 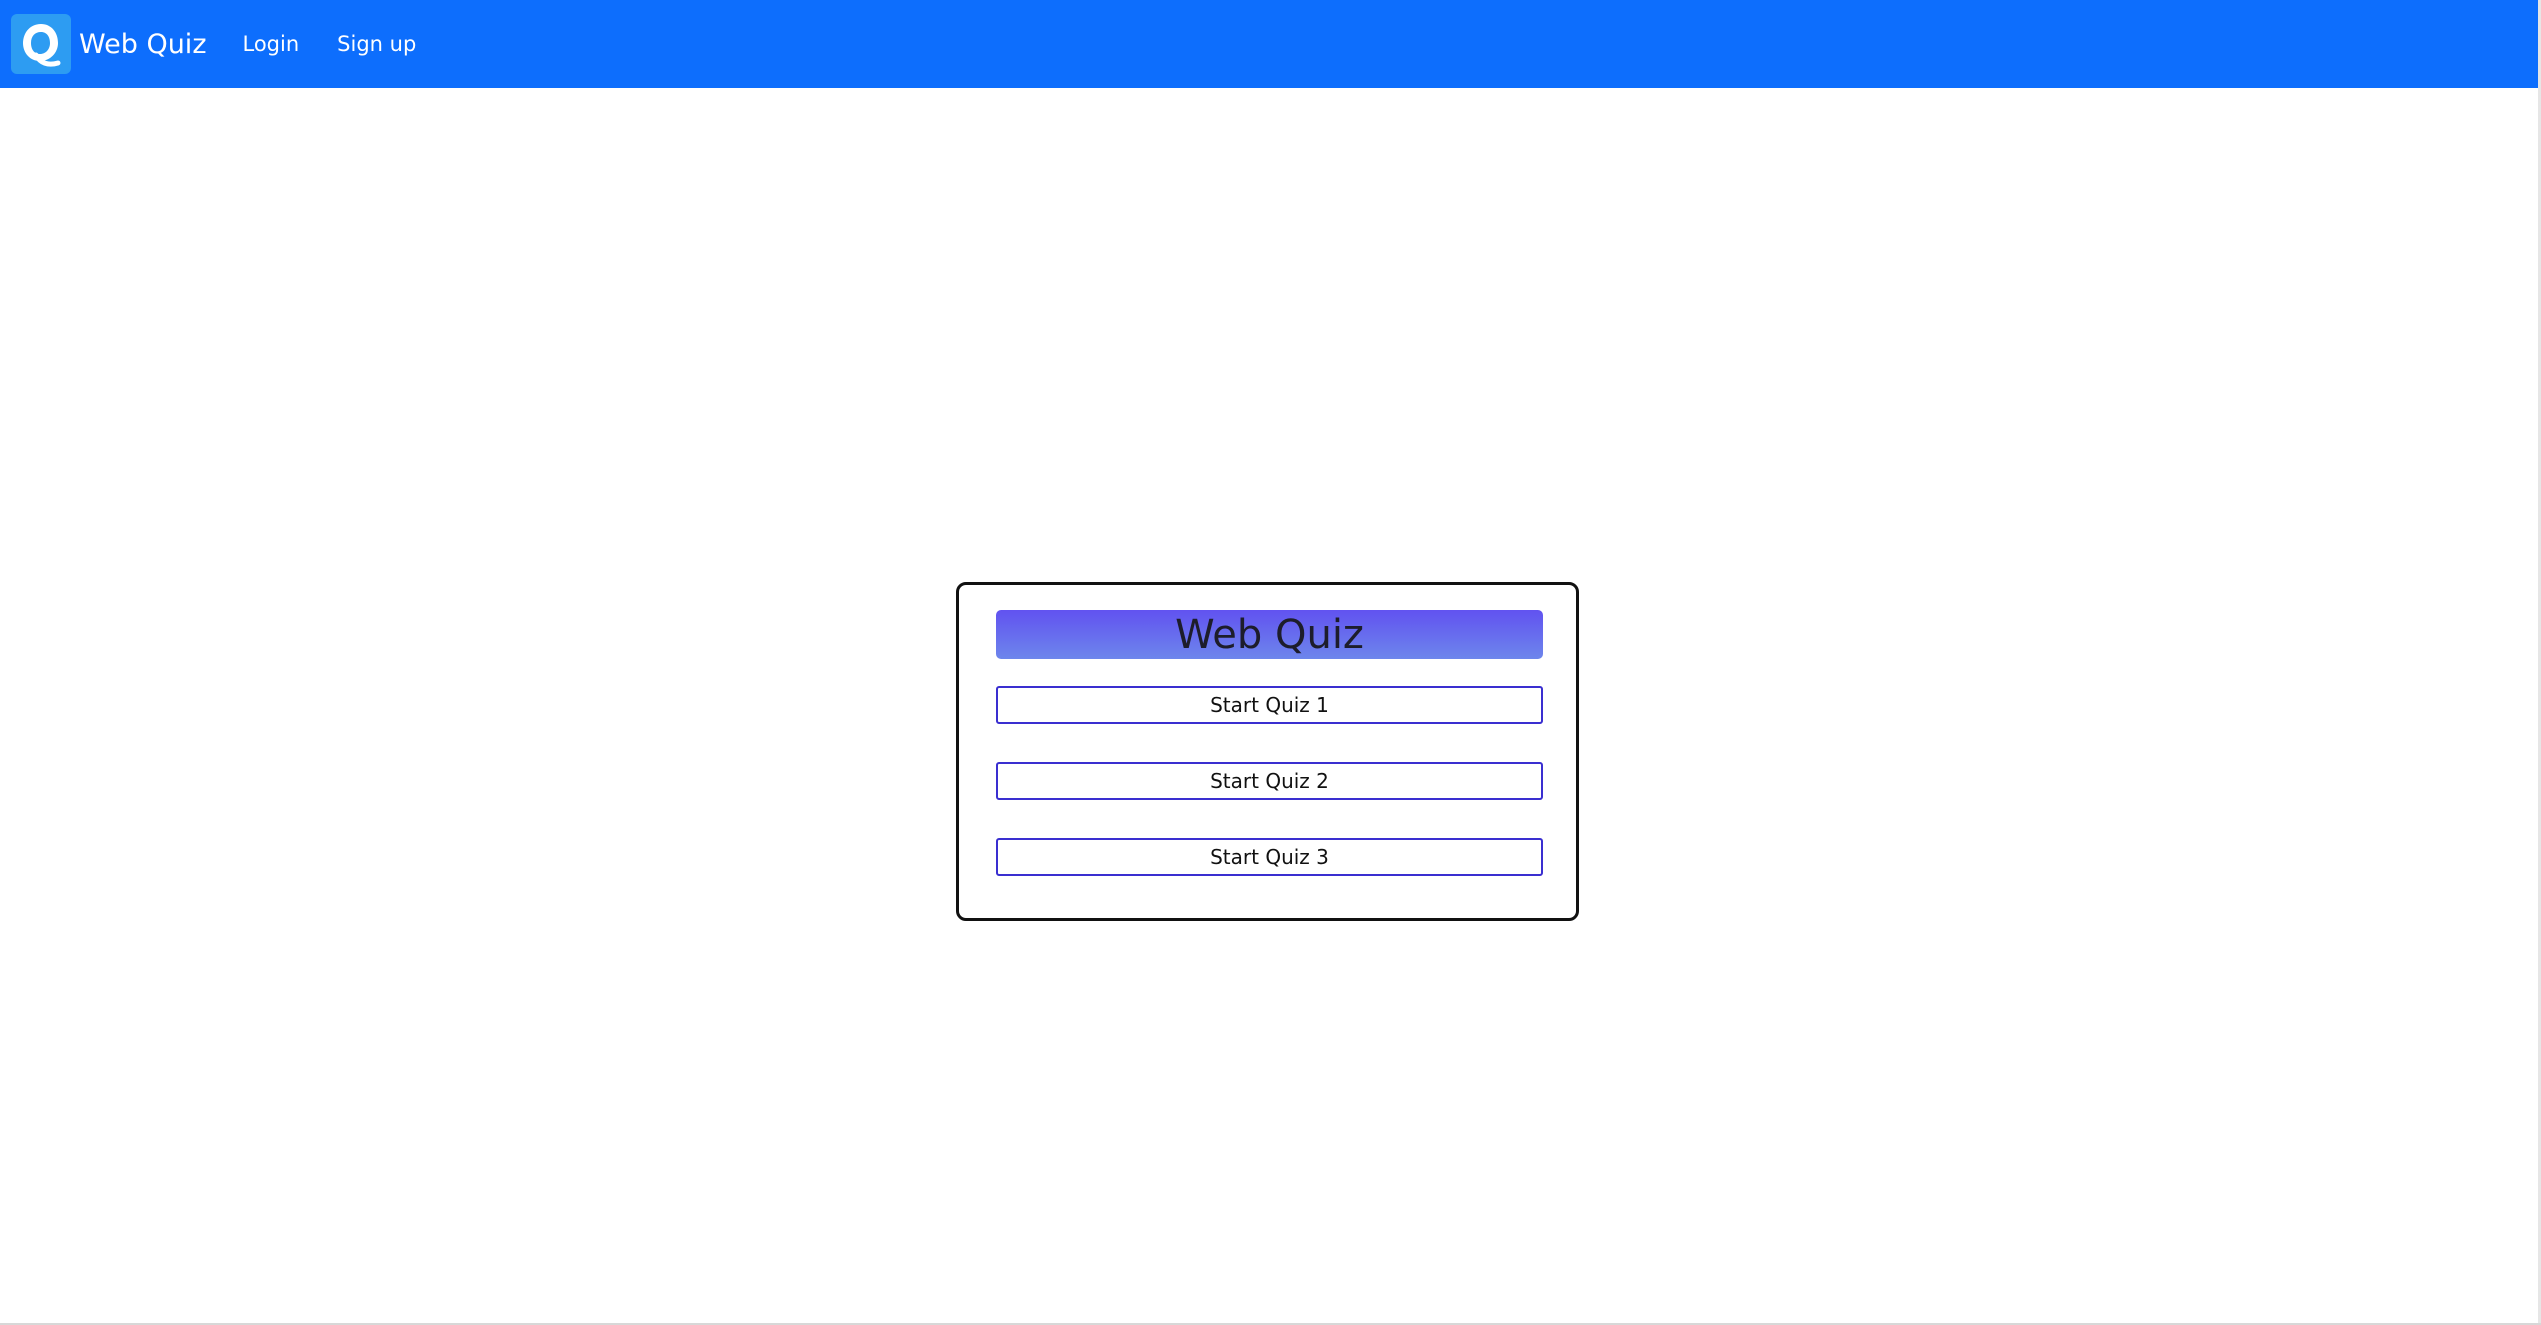 What do you see at coordinates (1269, 857) in the screenshot?
I see `start-quiz-3-button: Start Quiz 3` at bounding box center [1269, 857].